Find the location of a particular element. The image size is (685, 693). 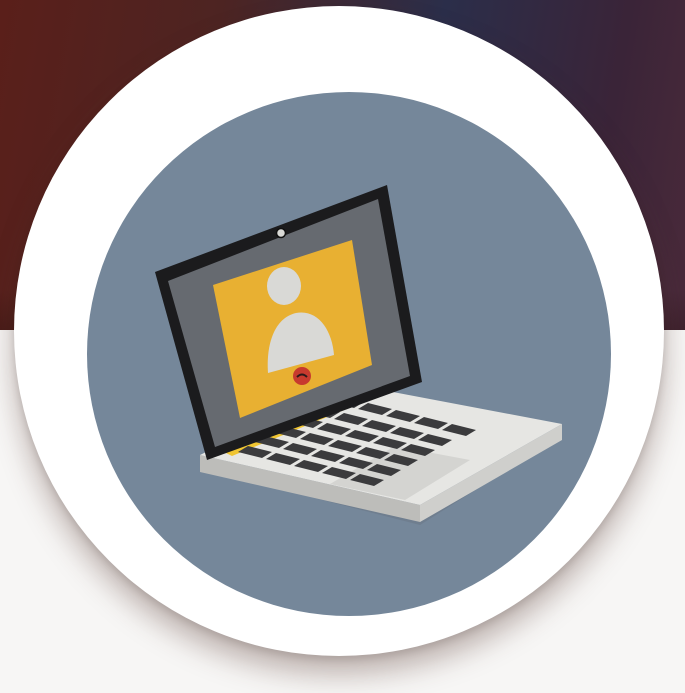

end-call-icon is located at coordinates (302, 376).